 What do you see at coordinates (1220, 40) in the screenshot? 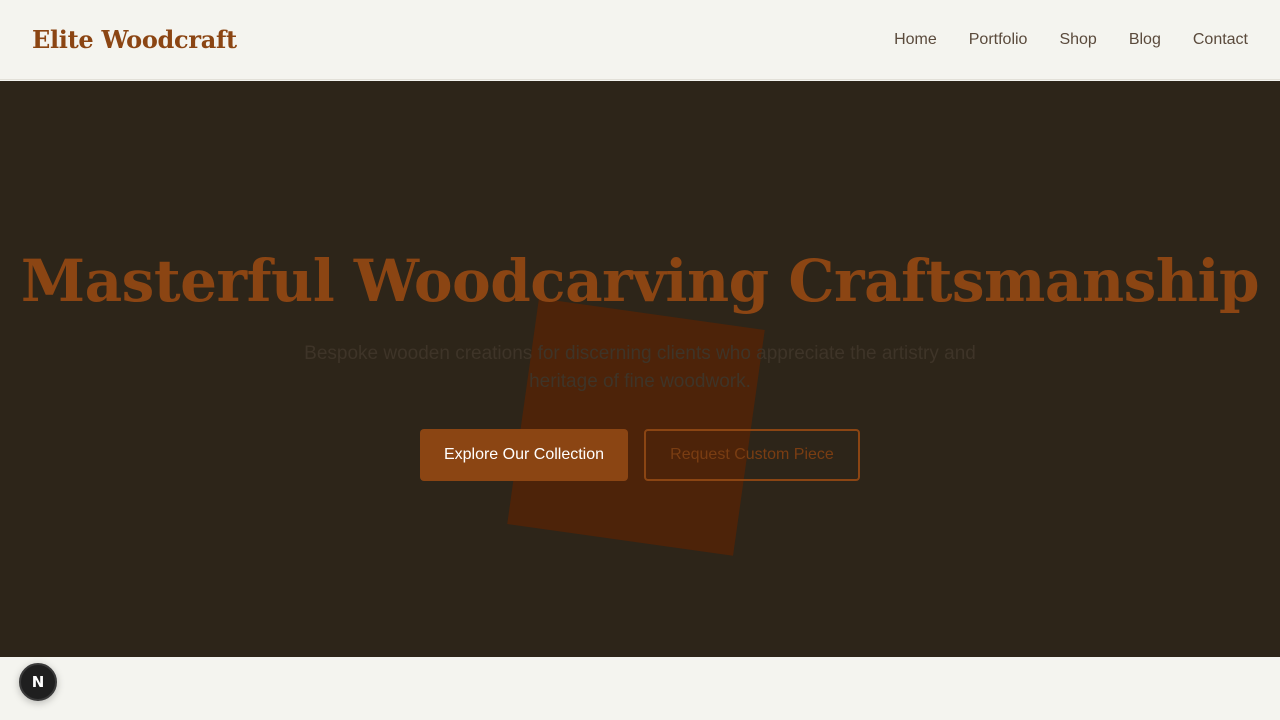
I see `nav-contact: Contact` at bounding box center [1220, 40].